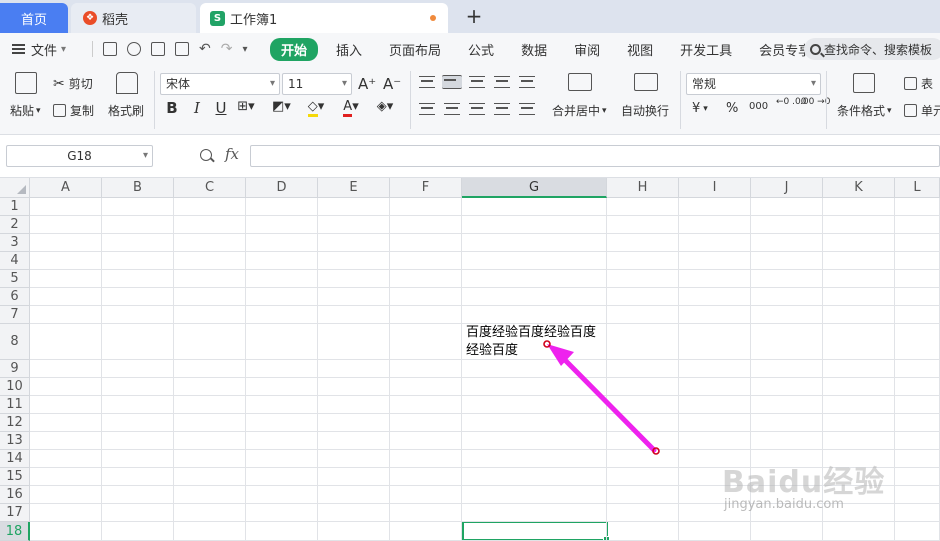 Image resolution: width=940 pixels, height=541 pixels. I want to click on annotation-arrow-shape, so click(601, 397).